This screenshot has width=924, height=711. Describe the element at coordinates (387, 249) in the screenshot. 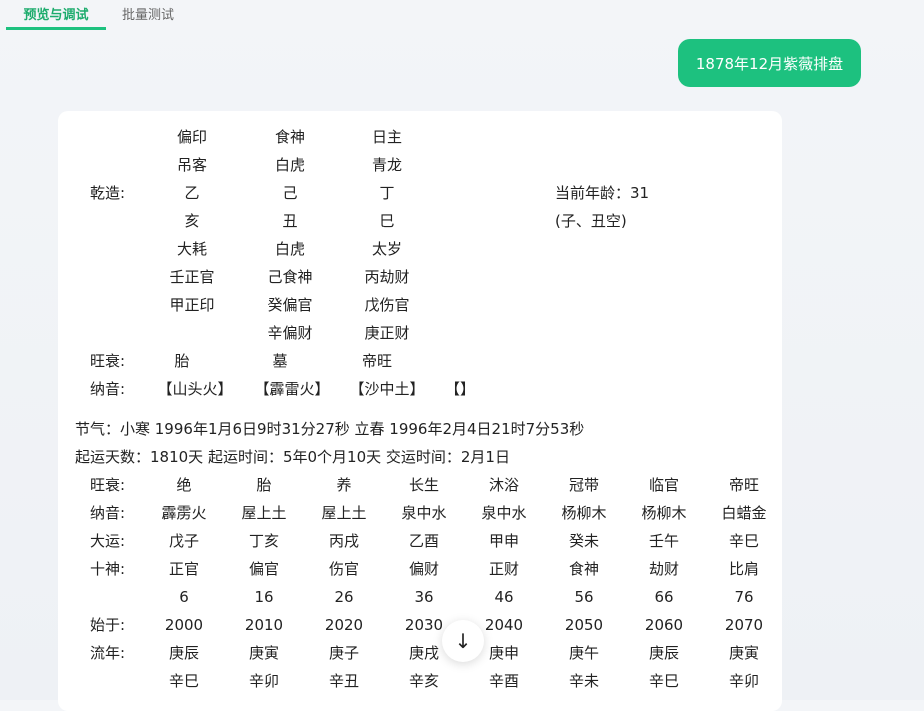

I see `shensha: 太岁` at that location.